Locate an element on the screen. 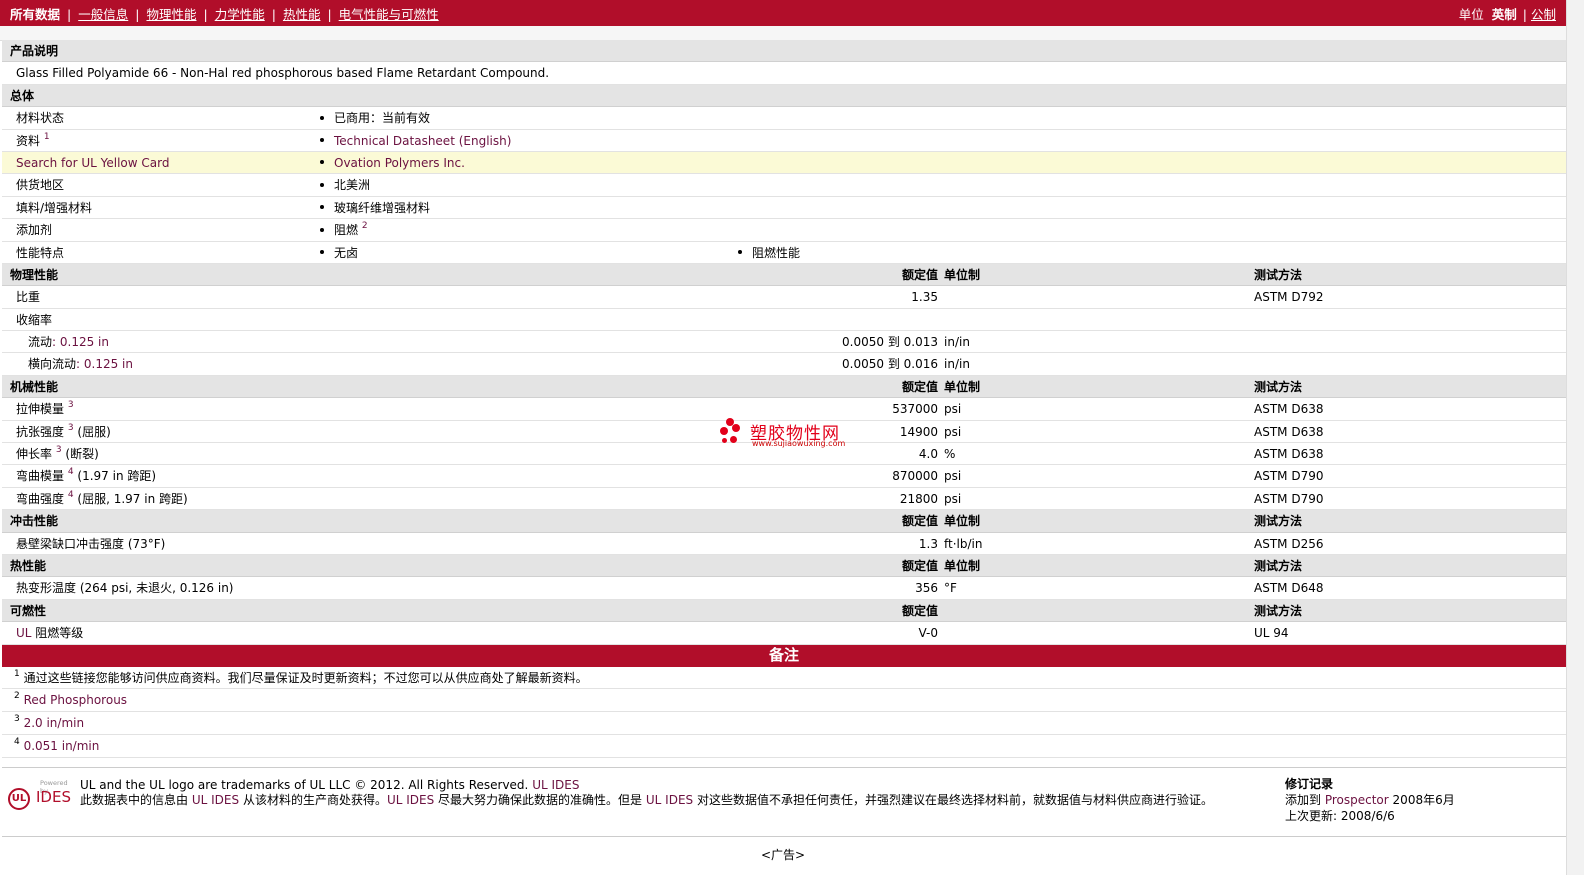 This screenshot has height=875, width=1584. ul-ides-logo: Powered by UL IDES is located at coordinates (39, 796).